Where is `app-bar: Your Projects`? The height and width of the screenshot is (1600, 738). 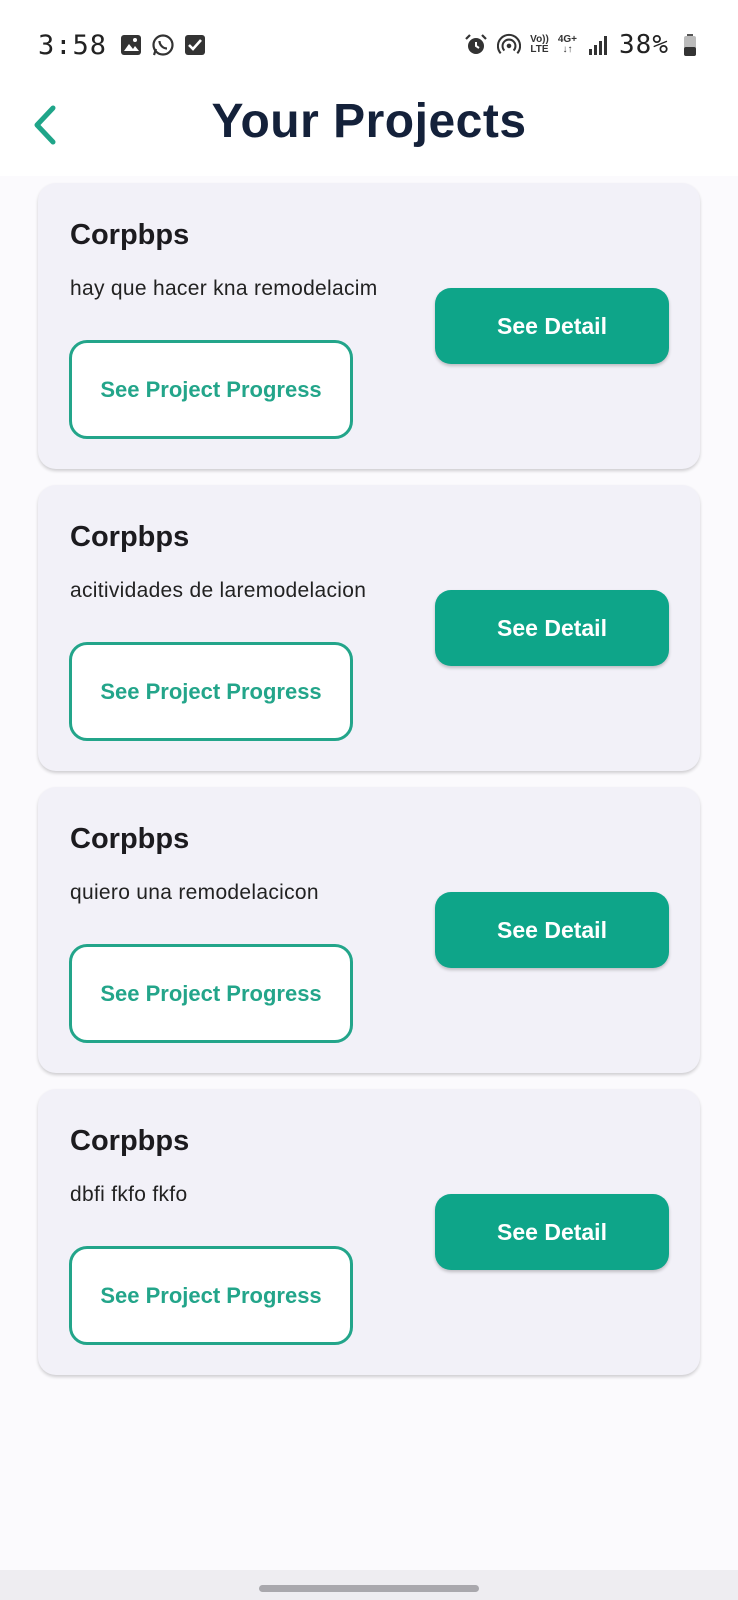
app-bar: Your Projects is located at coordinates (369, 131).